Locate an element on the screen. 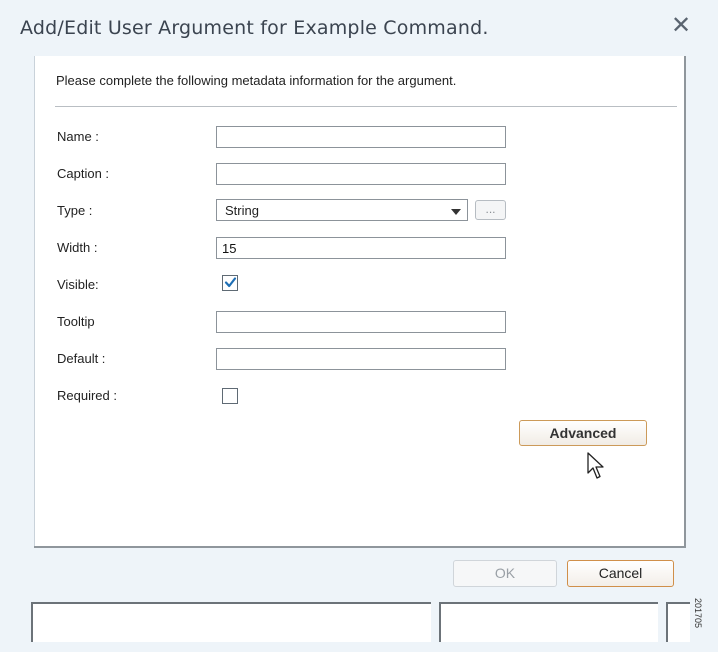 This screenshot has width=718, height=652. tooltip-input is located at coordinates (361, 322).